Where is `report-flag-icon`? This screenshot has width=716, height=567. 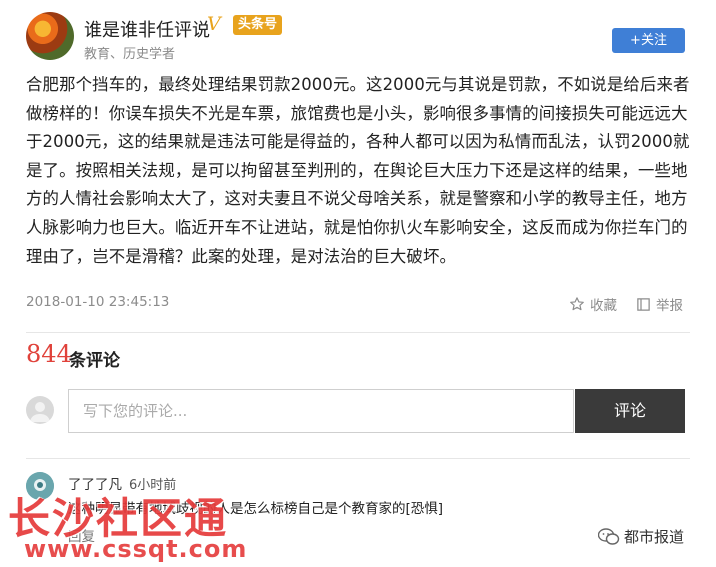
report-flag-icon is located at coordinates (643, 304).